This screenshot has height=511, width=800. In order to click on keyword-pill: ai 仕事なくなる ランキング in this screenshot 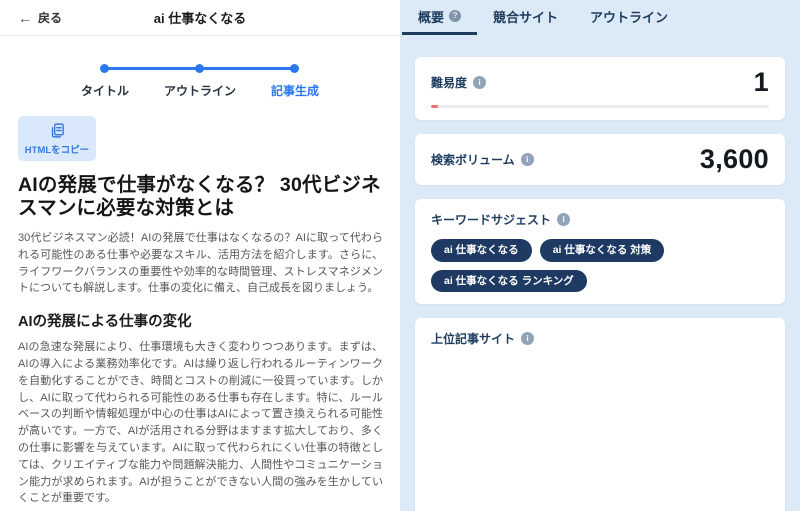, I will do `click(509, 280)`.